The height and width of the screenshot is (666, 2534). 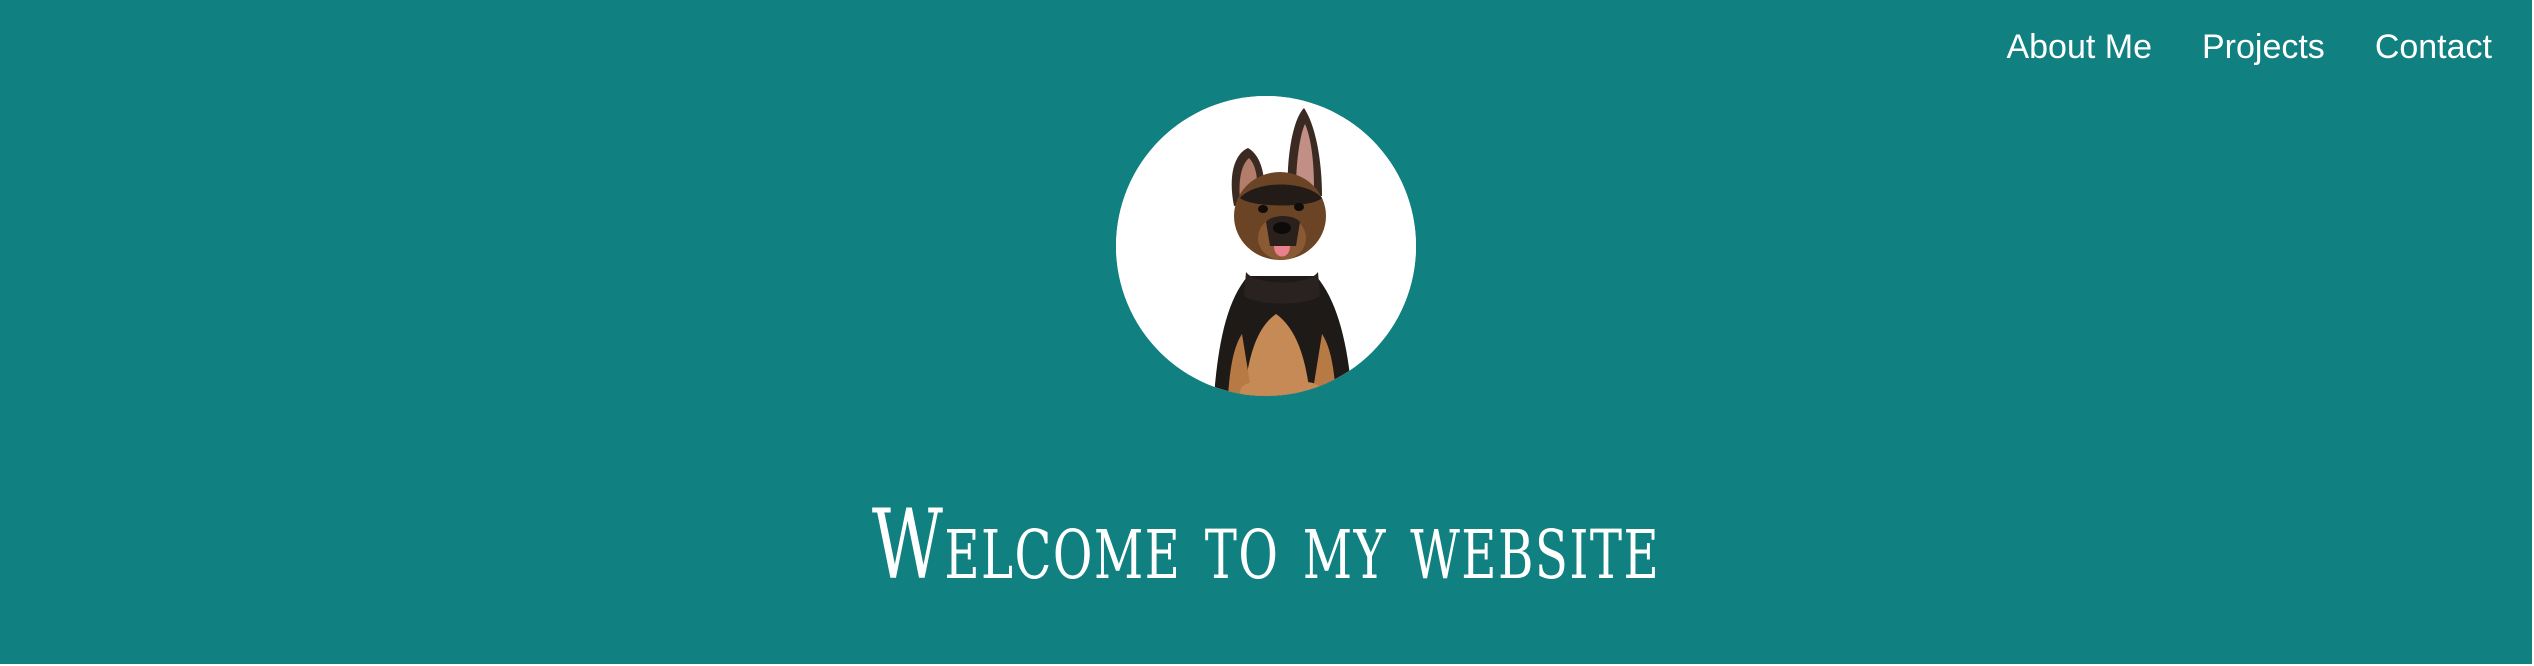 I want to click on puppy-photo-icon, so click(x=1266, y=246).